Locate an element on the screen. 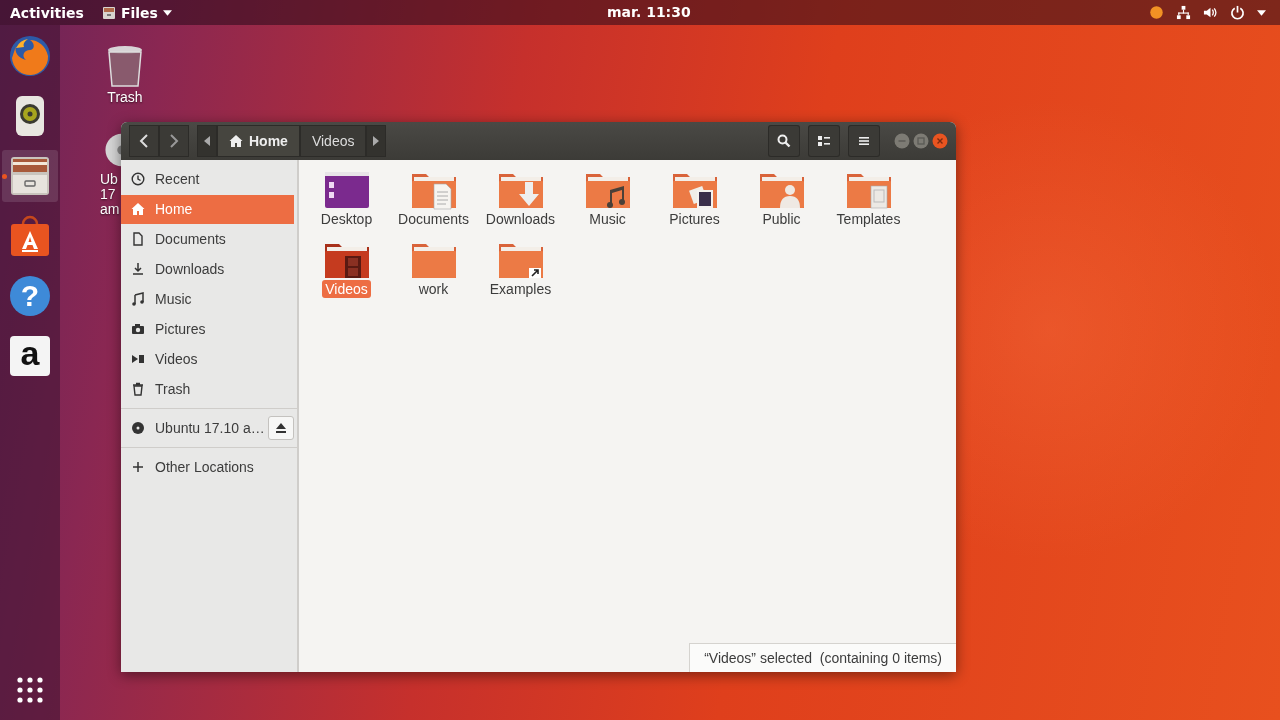 This screenshot has width=1280, height=720. path-scroll-right-button is located at coordinates (376, 141).